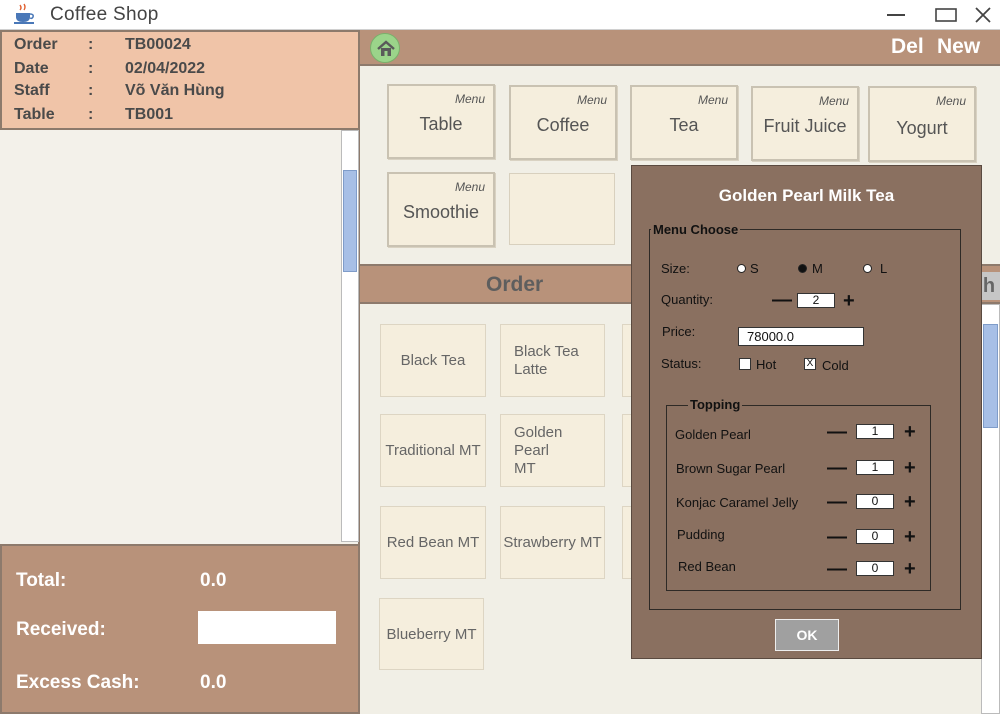  Describe the element at coordinates (24, 13) in the screenshot. I see `coffee-cup-icon` at that location.